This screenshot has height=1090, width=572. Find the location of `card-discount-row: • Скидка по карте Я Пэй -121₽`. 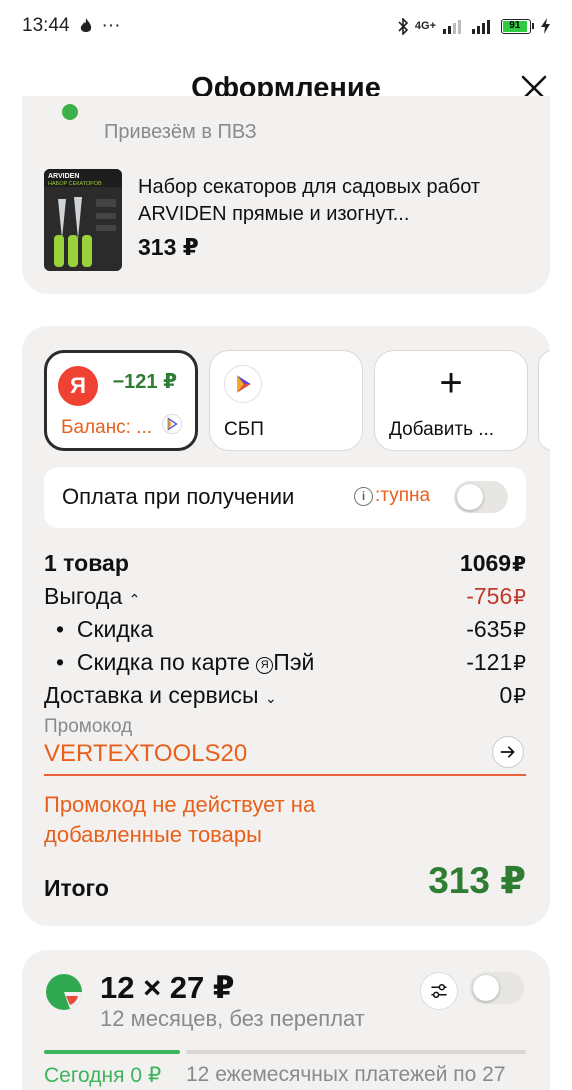

card-discount-row: • Скидка по карте Я Пэй -121₽ is located at coordinates (291, 662).